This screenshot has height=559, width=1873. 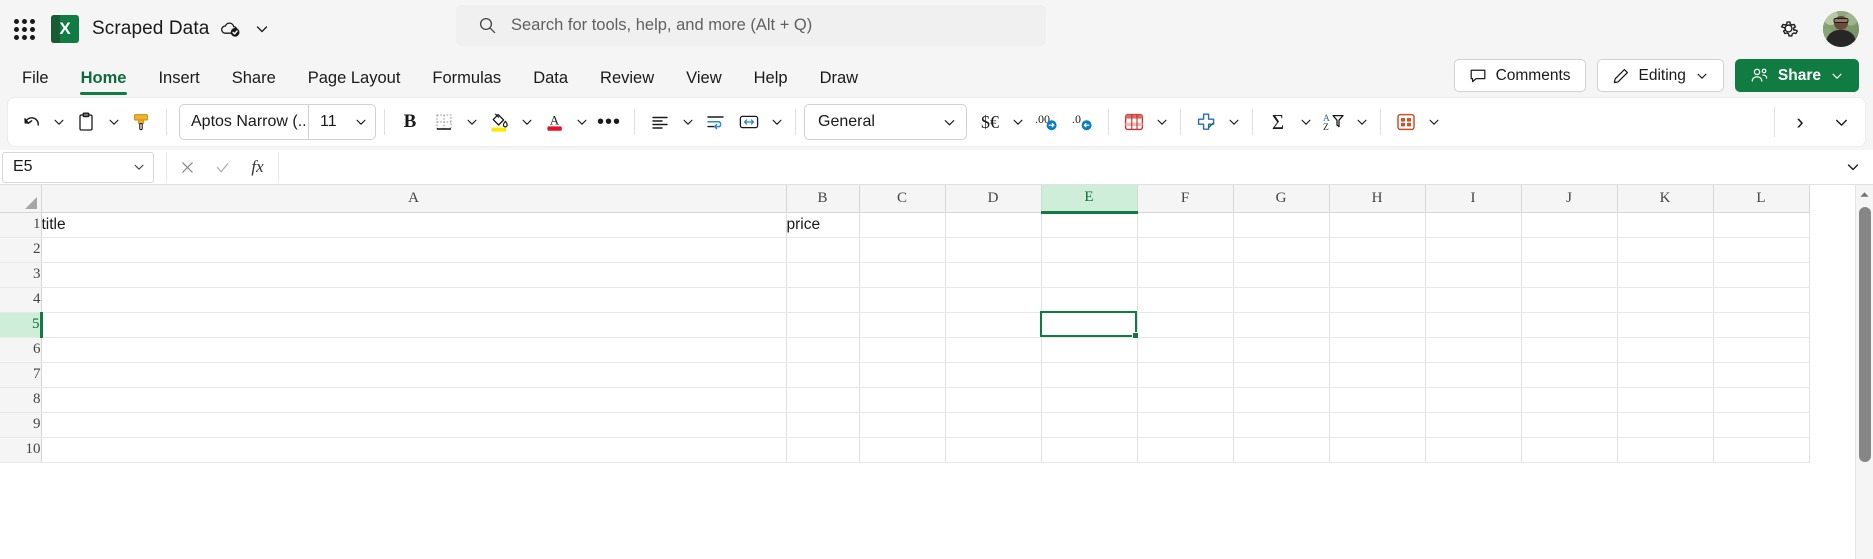 What do you see at coordinates (24, 29) in the screenshot?
I see `app-launcher-icon` at bounding box center [24, 29].